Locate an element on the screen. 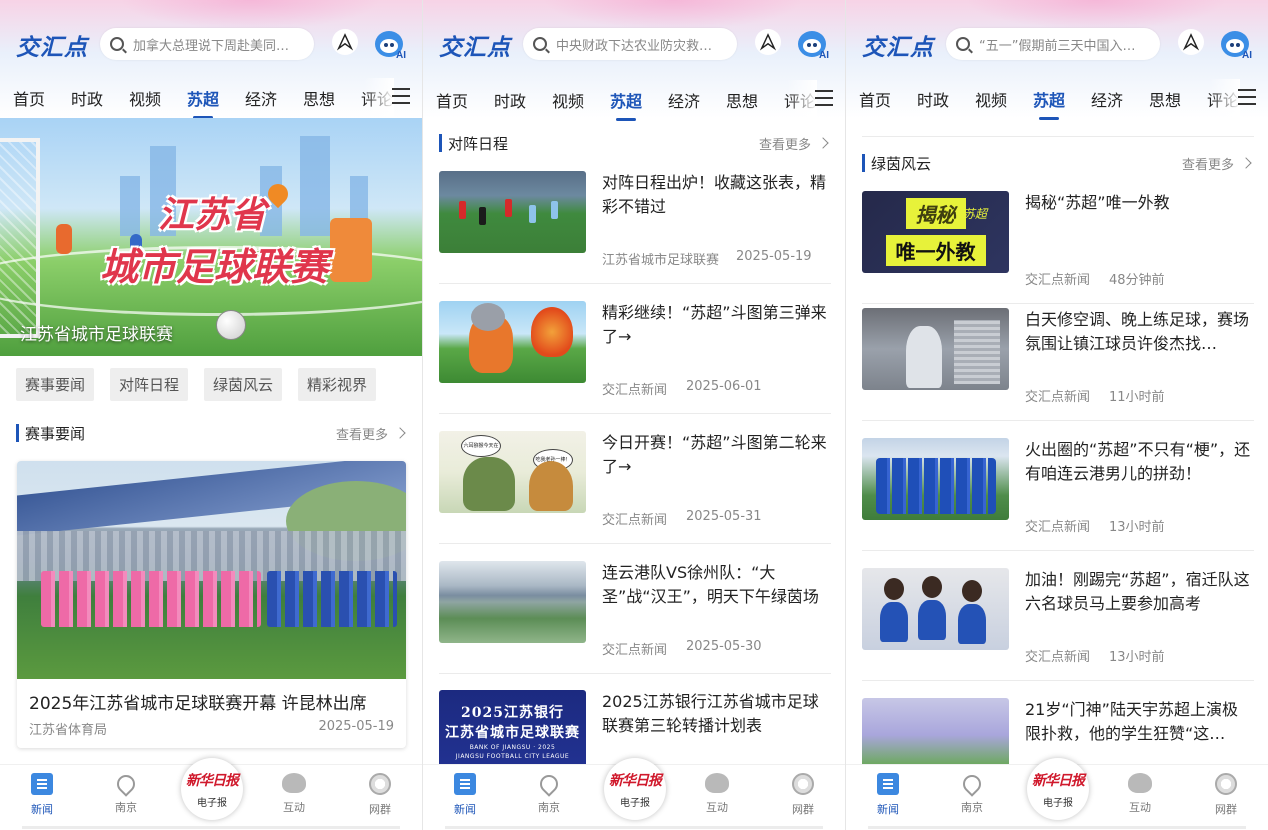 The image size is (1268, 830). item-title: 2025江苏银行江苏省城市足球联赛第三轮转播计划表 is located at coordinates (710, 713).